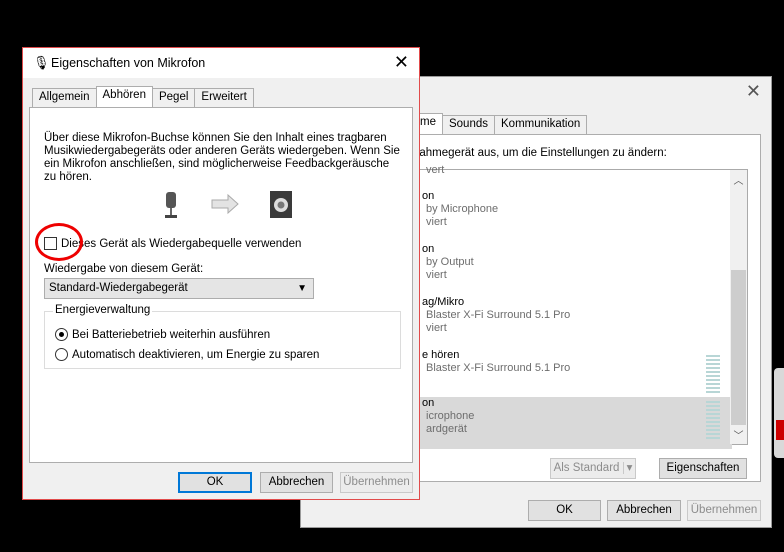  I want to click on energy-management-title: Energieverwaltung, so click(103, 310).